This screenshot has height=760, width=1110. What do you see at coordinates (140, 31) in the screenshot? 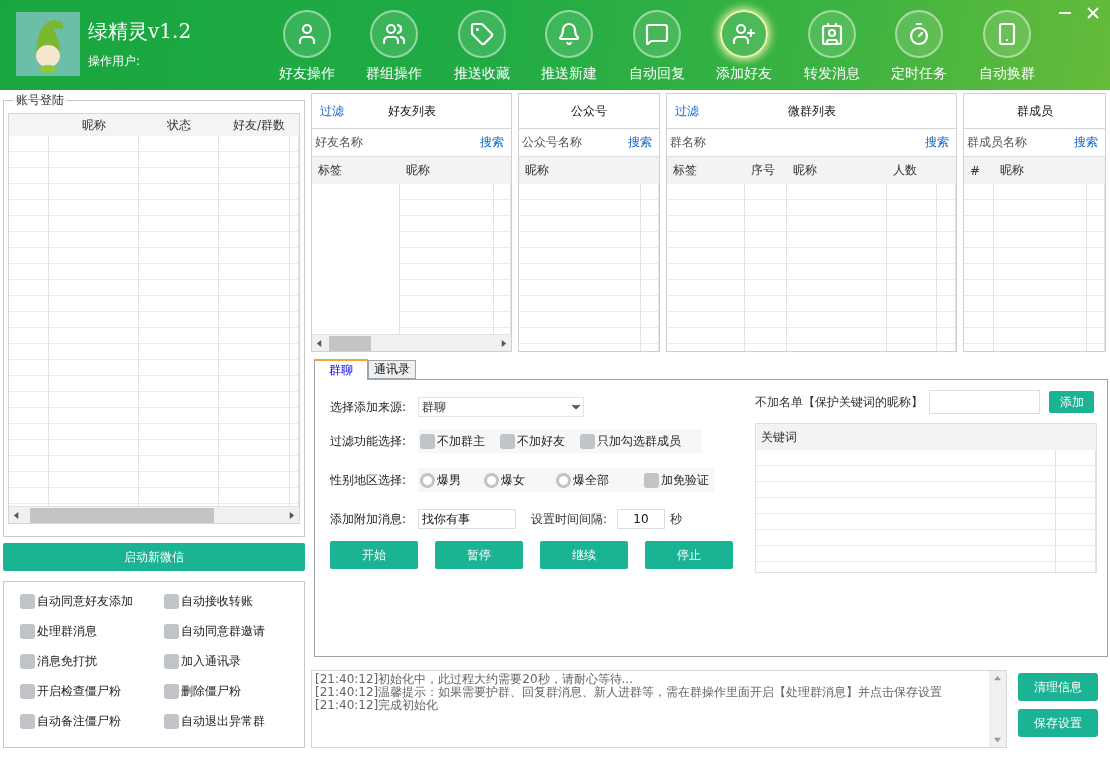
I see `app-title: 绿精灵v1.2` at bounding box center [140, 31].